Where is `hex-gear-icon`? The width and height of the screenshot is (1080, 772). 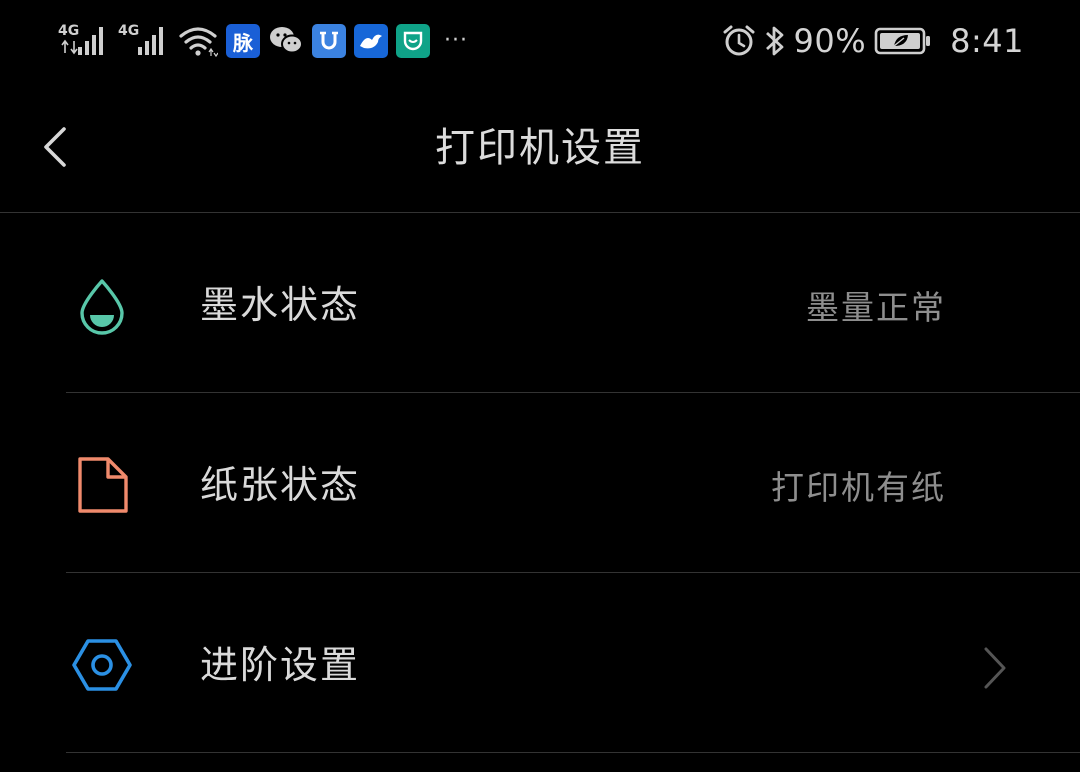
hex-gear-icon is located at coordinates (102, 665).